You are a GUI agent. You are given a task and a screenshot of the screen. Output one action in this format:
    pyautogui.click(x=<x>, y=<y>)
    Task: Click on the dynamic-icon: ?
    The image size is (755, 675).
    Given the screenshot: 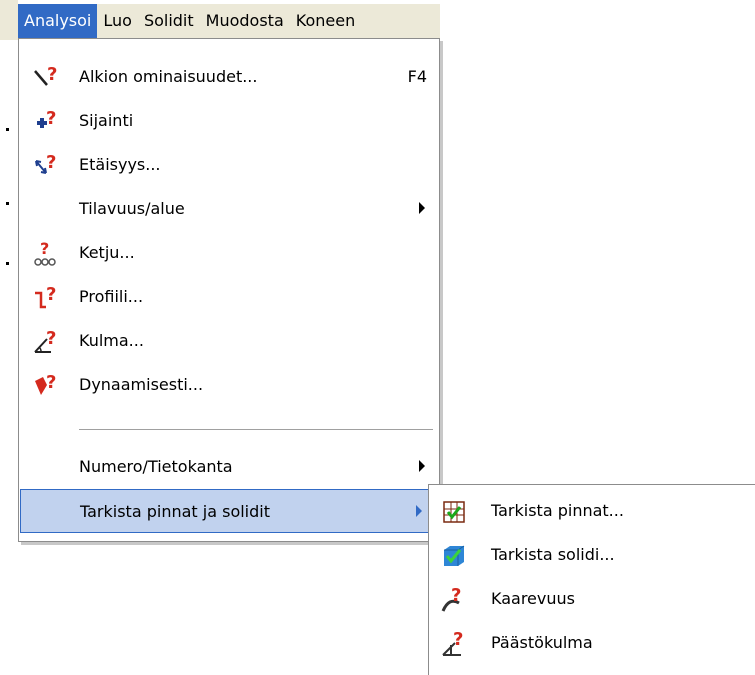 What is the action you would take?
    pyautogui.click(x=45, y=384)
    